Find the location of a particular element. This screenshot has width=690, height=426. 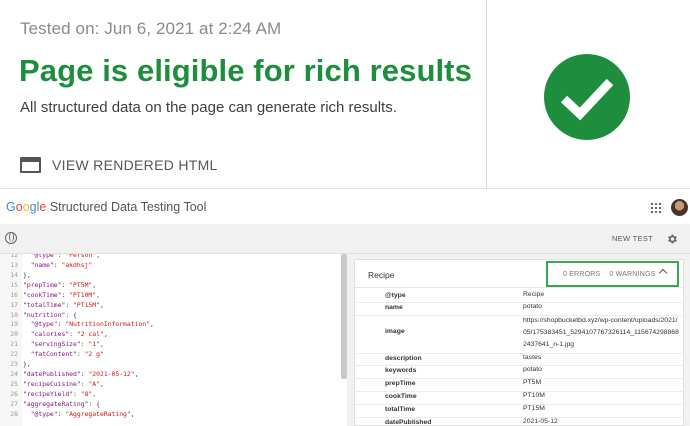

check-circle-icon is located at coordinates (587, 97).